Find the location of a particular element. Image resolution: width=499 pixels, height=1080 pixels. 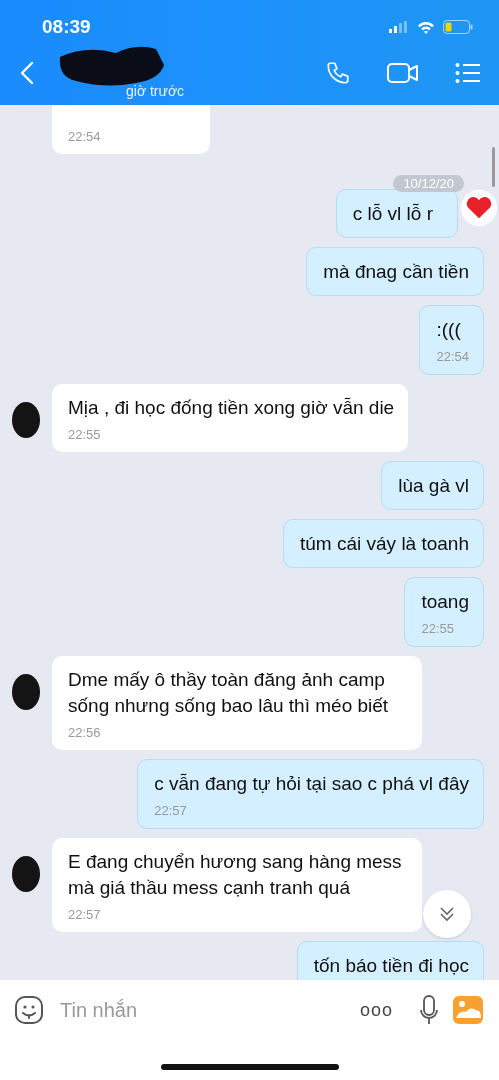

date-badge: 10/12/20 is located at coordinates (428, 183).